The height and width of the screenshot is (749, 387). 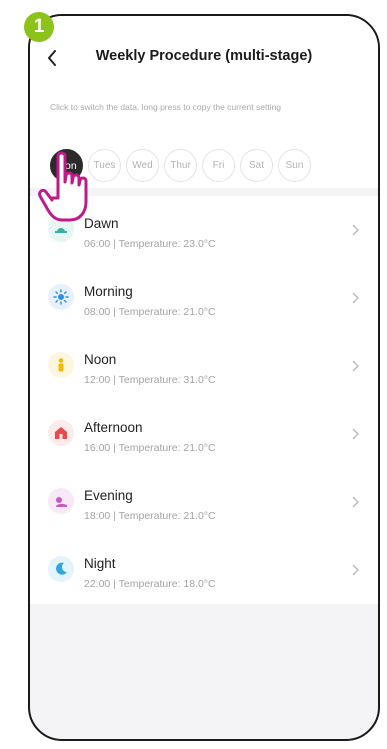 What do you see at coordinates (150, 516) in the screenshot?
I see `period-detail: 18:00 | Temperature: 21.0°C` at bounding box center [150, 516].